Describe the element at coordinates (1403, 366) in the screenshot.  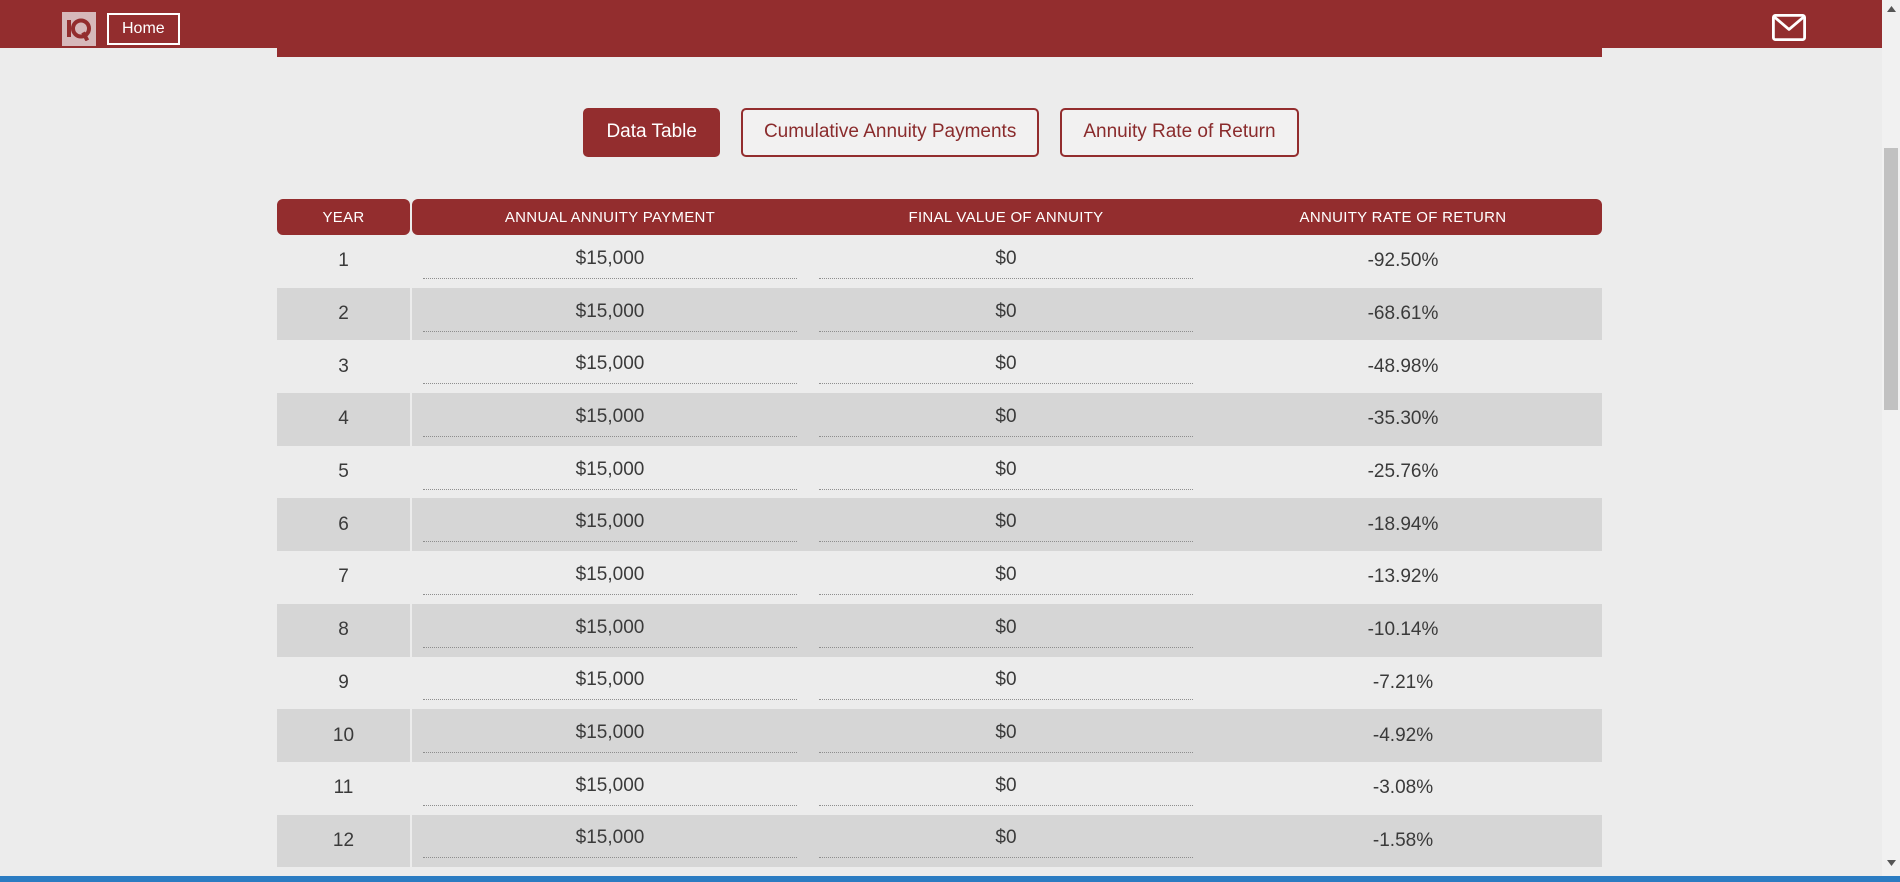
I see `cell-annuity-rate-of-return: -48.98%` at that location.